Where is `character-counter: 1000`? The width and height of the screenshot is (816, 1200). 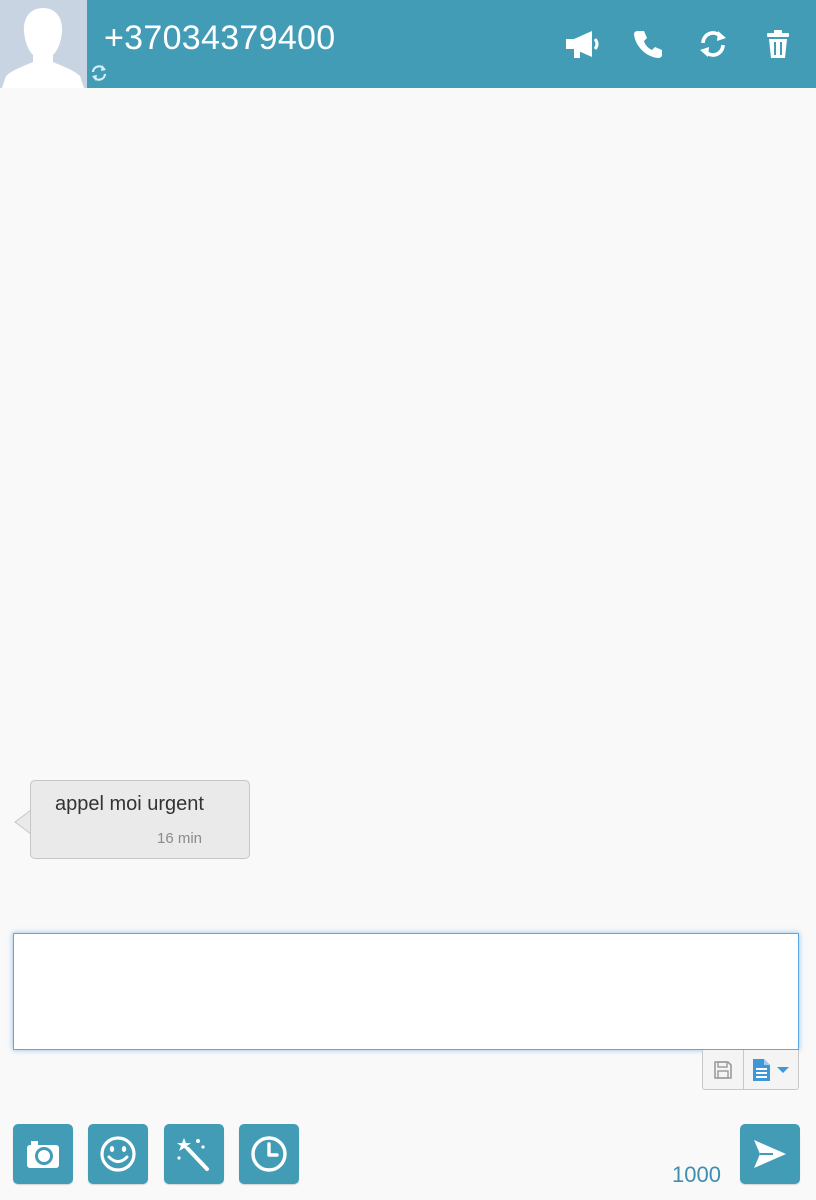 character-counter: 1000 is located at coordinates (696, 1174).